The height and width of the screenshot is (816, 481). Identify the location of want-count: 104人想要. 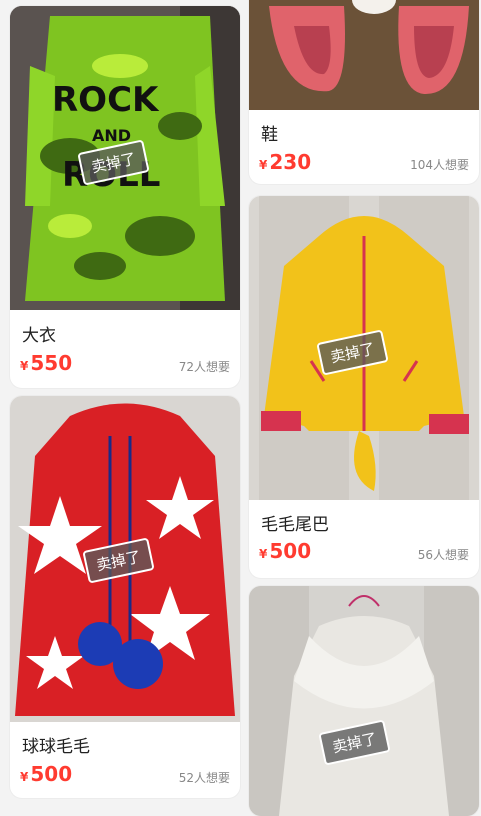
(439, 165).